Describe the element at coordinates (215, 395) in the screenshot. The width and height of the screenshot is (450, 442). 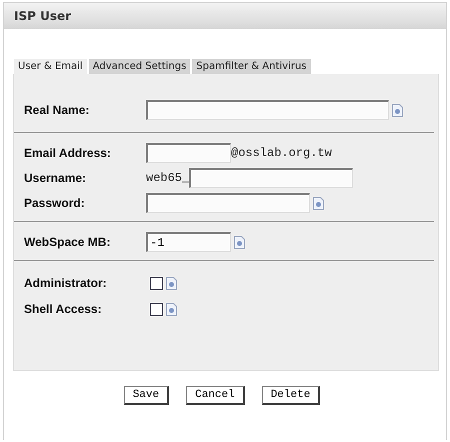
I see `form-button: Cancel` at that location.